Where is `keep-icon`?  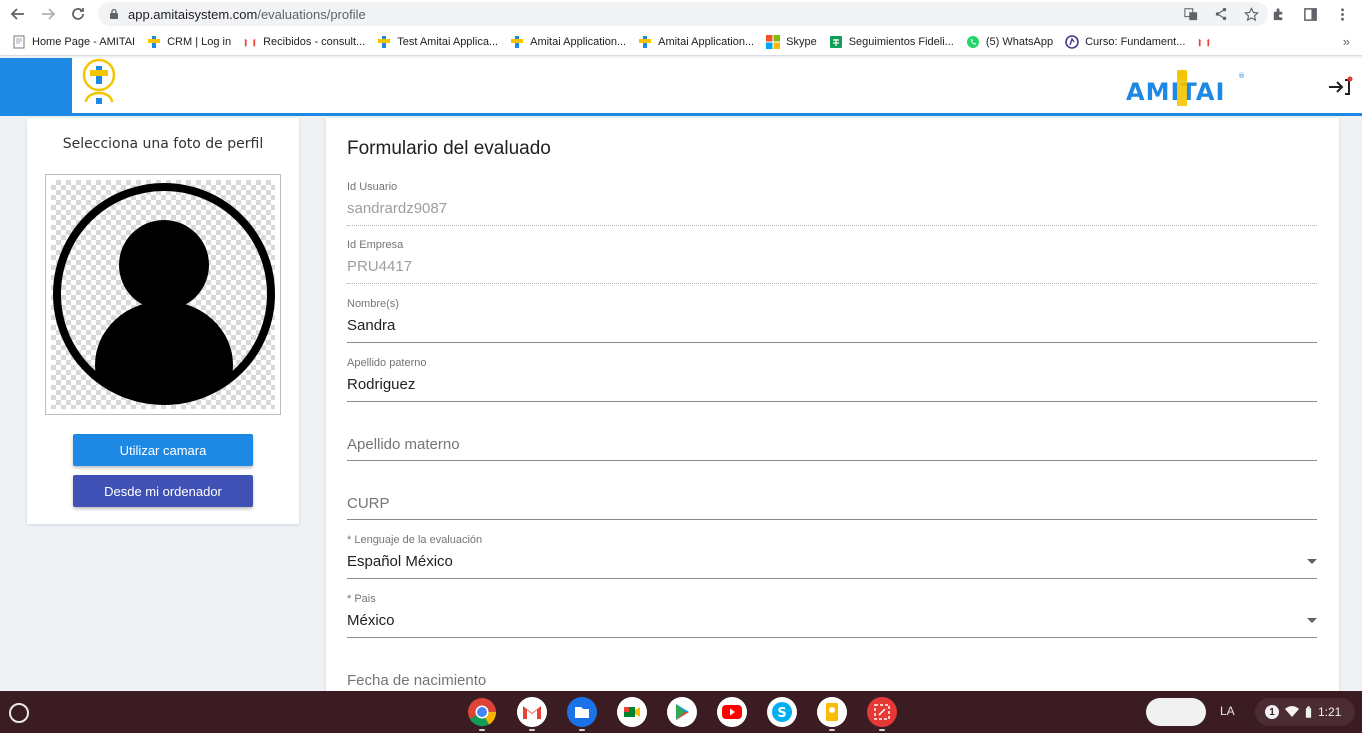
keep-icon is located at coordinates (832, 714).